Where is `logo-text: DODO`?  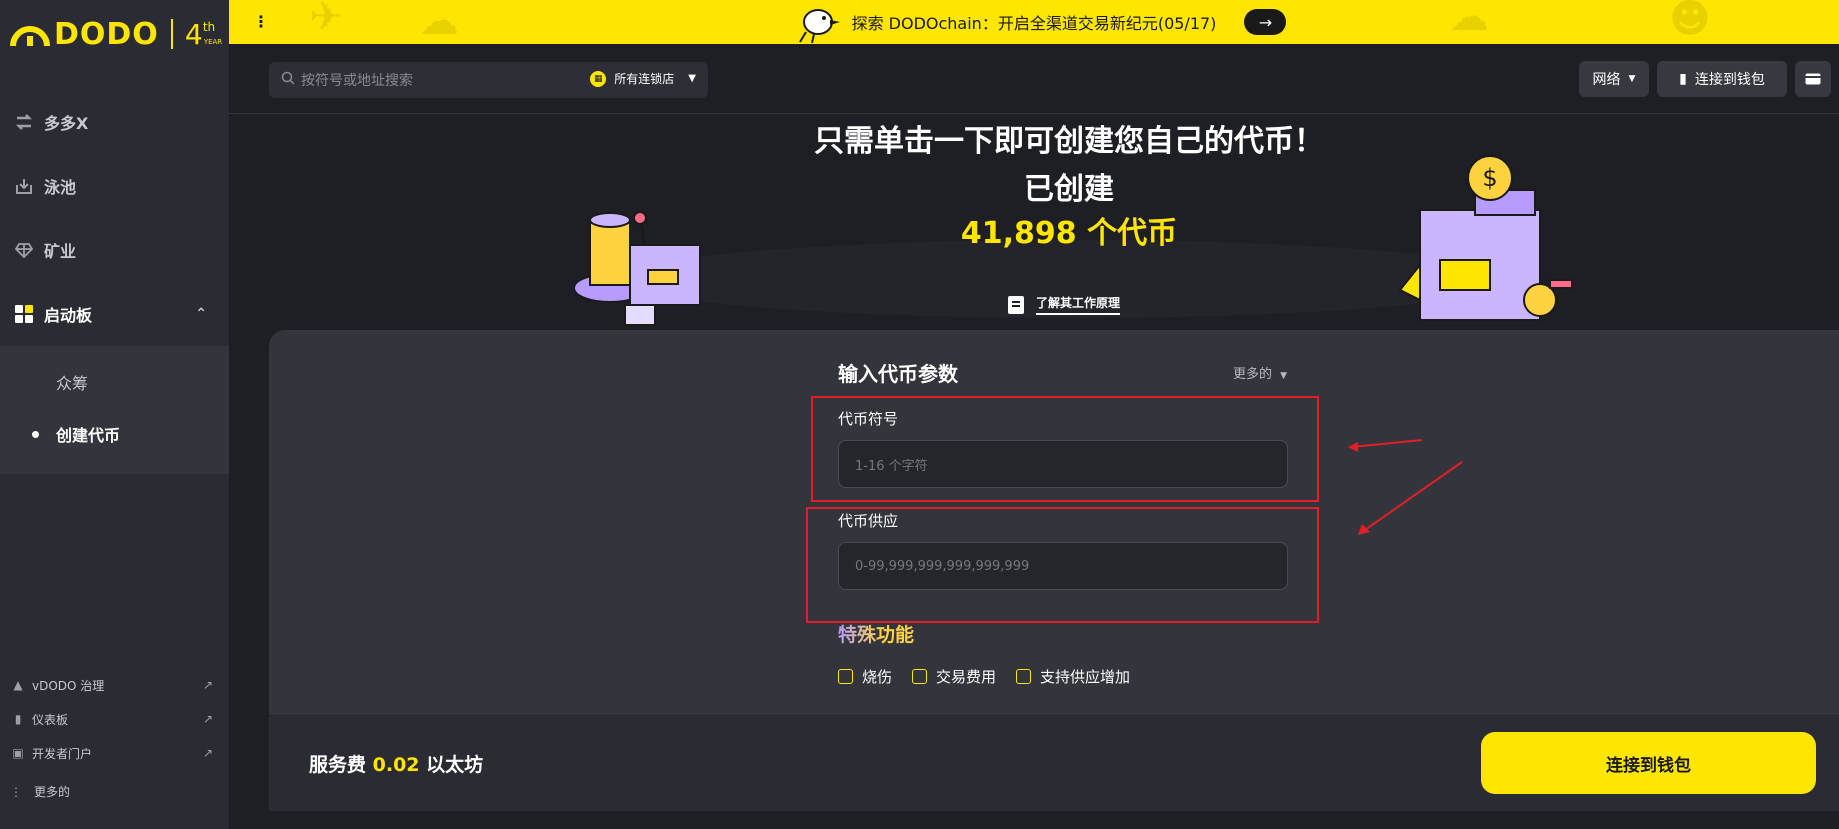
logo-text: DODO is located at coordinates (106, 34).